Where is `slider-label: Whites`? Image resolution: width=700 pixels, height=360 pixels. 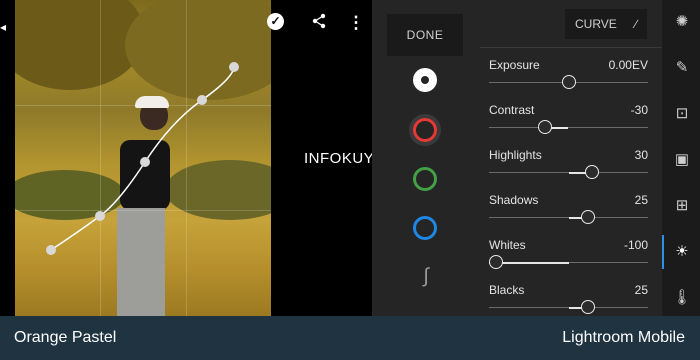
slider-label: Whites is located at coordinates (507, 245).